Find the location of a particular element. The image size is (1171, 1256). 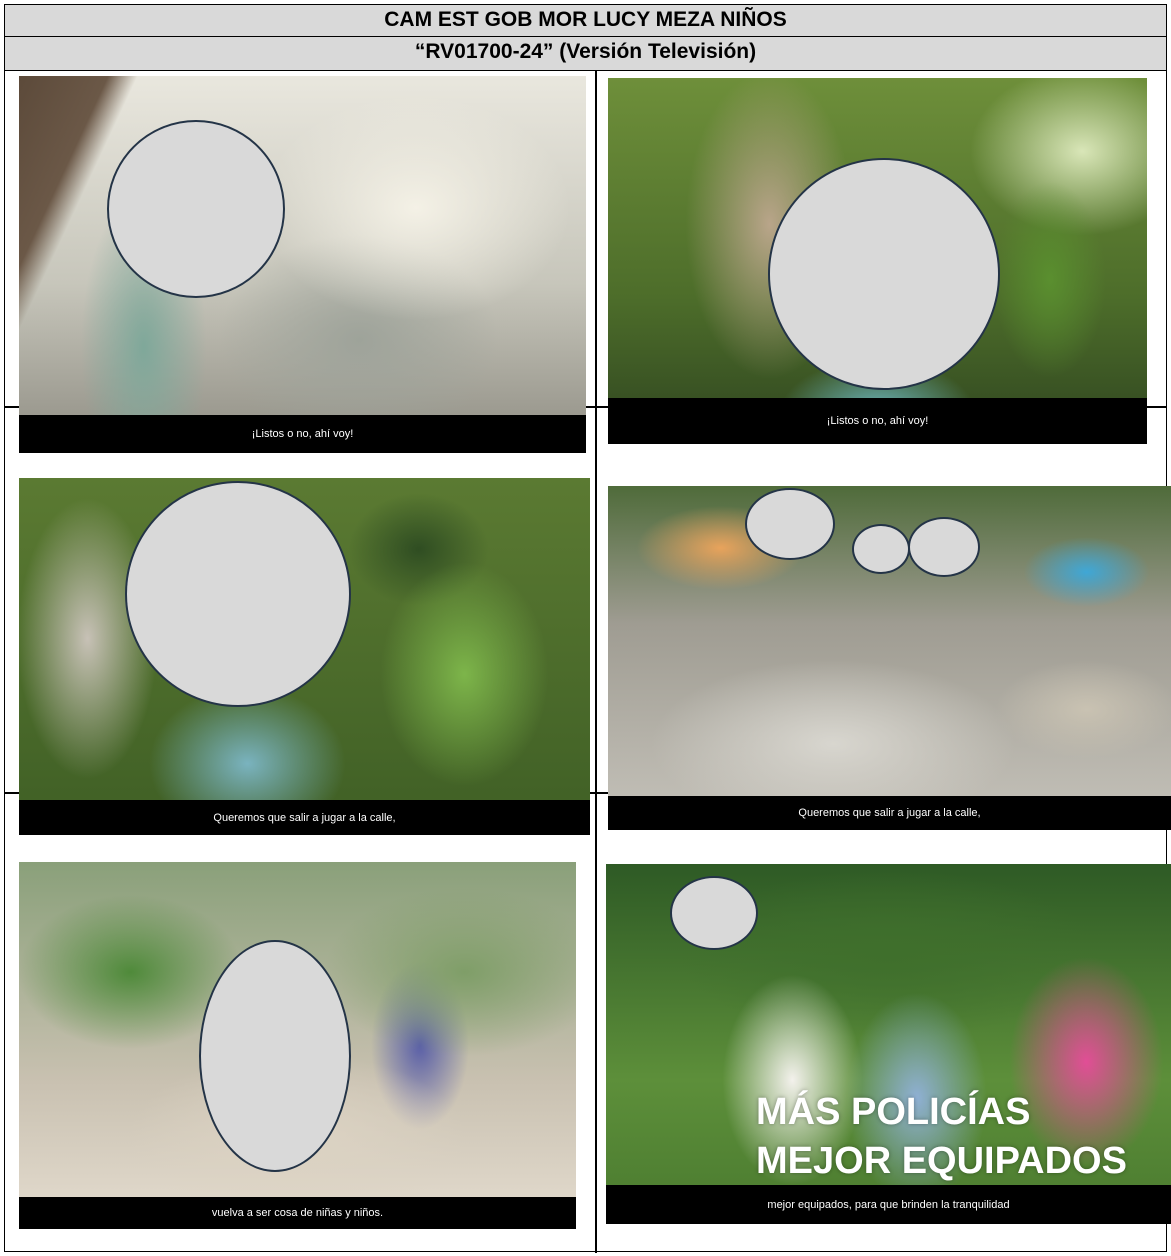

video-frame-2: ¡Listos o no, ahí voy! is located at coordinates (877, 261).